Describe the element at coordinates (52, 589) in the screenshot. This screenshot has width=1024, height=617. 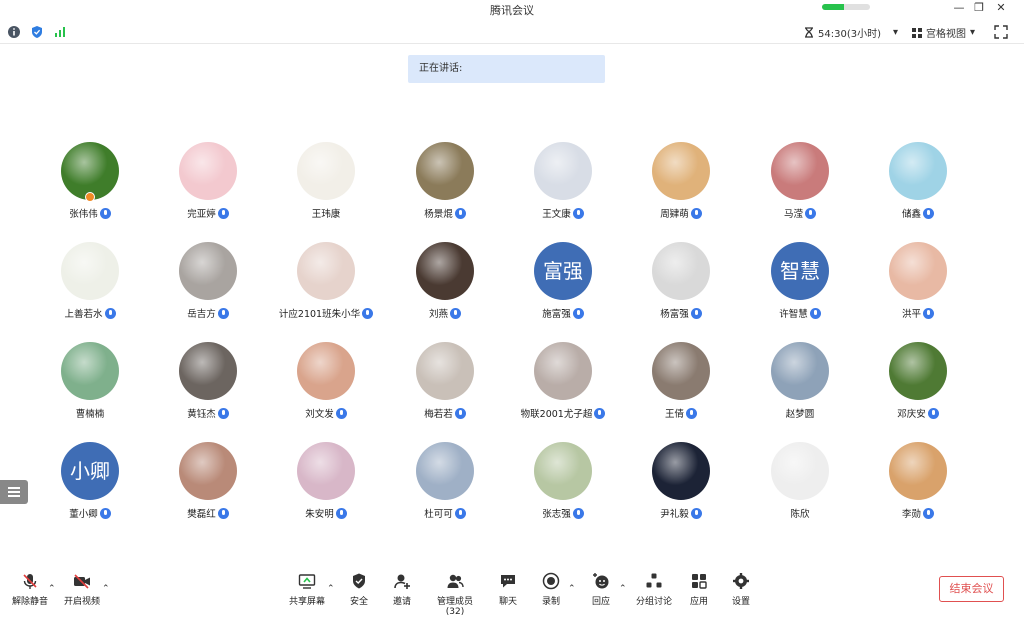
I see `audio-options-caret: ⌃` at that location.